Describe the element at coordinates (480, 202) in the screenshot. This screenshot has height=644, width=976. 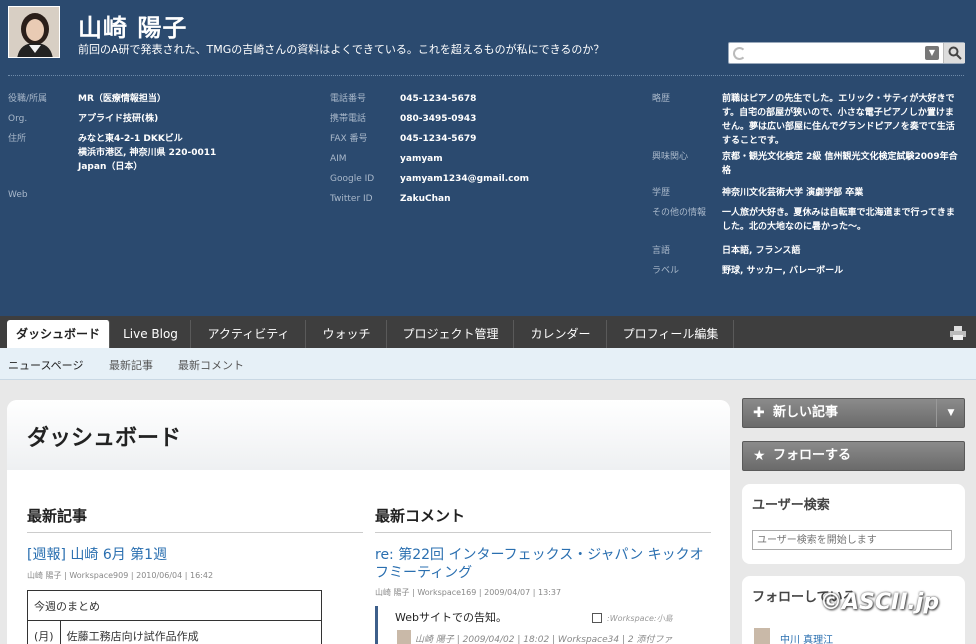
I see `profile-row-twitter: Twitter ID ZakuChan` at that location.